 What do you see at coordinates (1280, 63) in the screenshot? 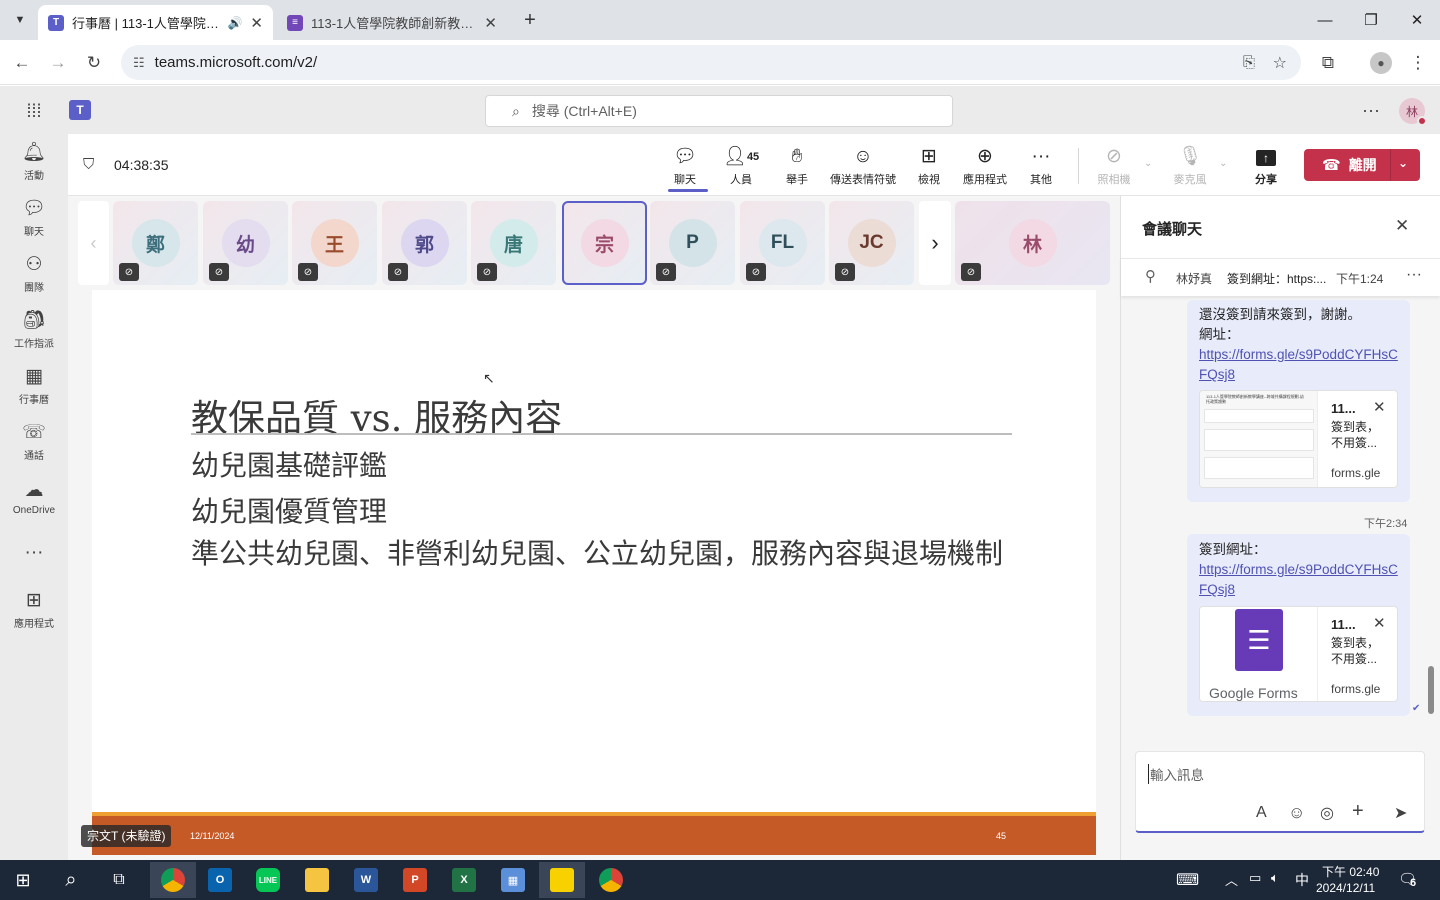
I see `bookmark-star-icon: ☆` at bounding box center [1280, 63].